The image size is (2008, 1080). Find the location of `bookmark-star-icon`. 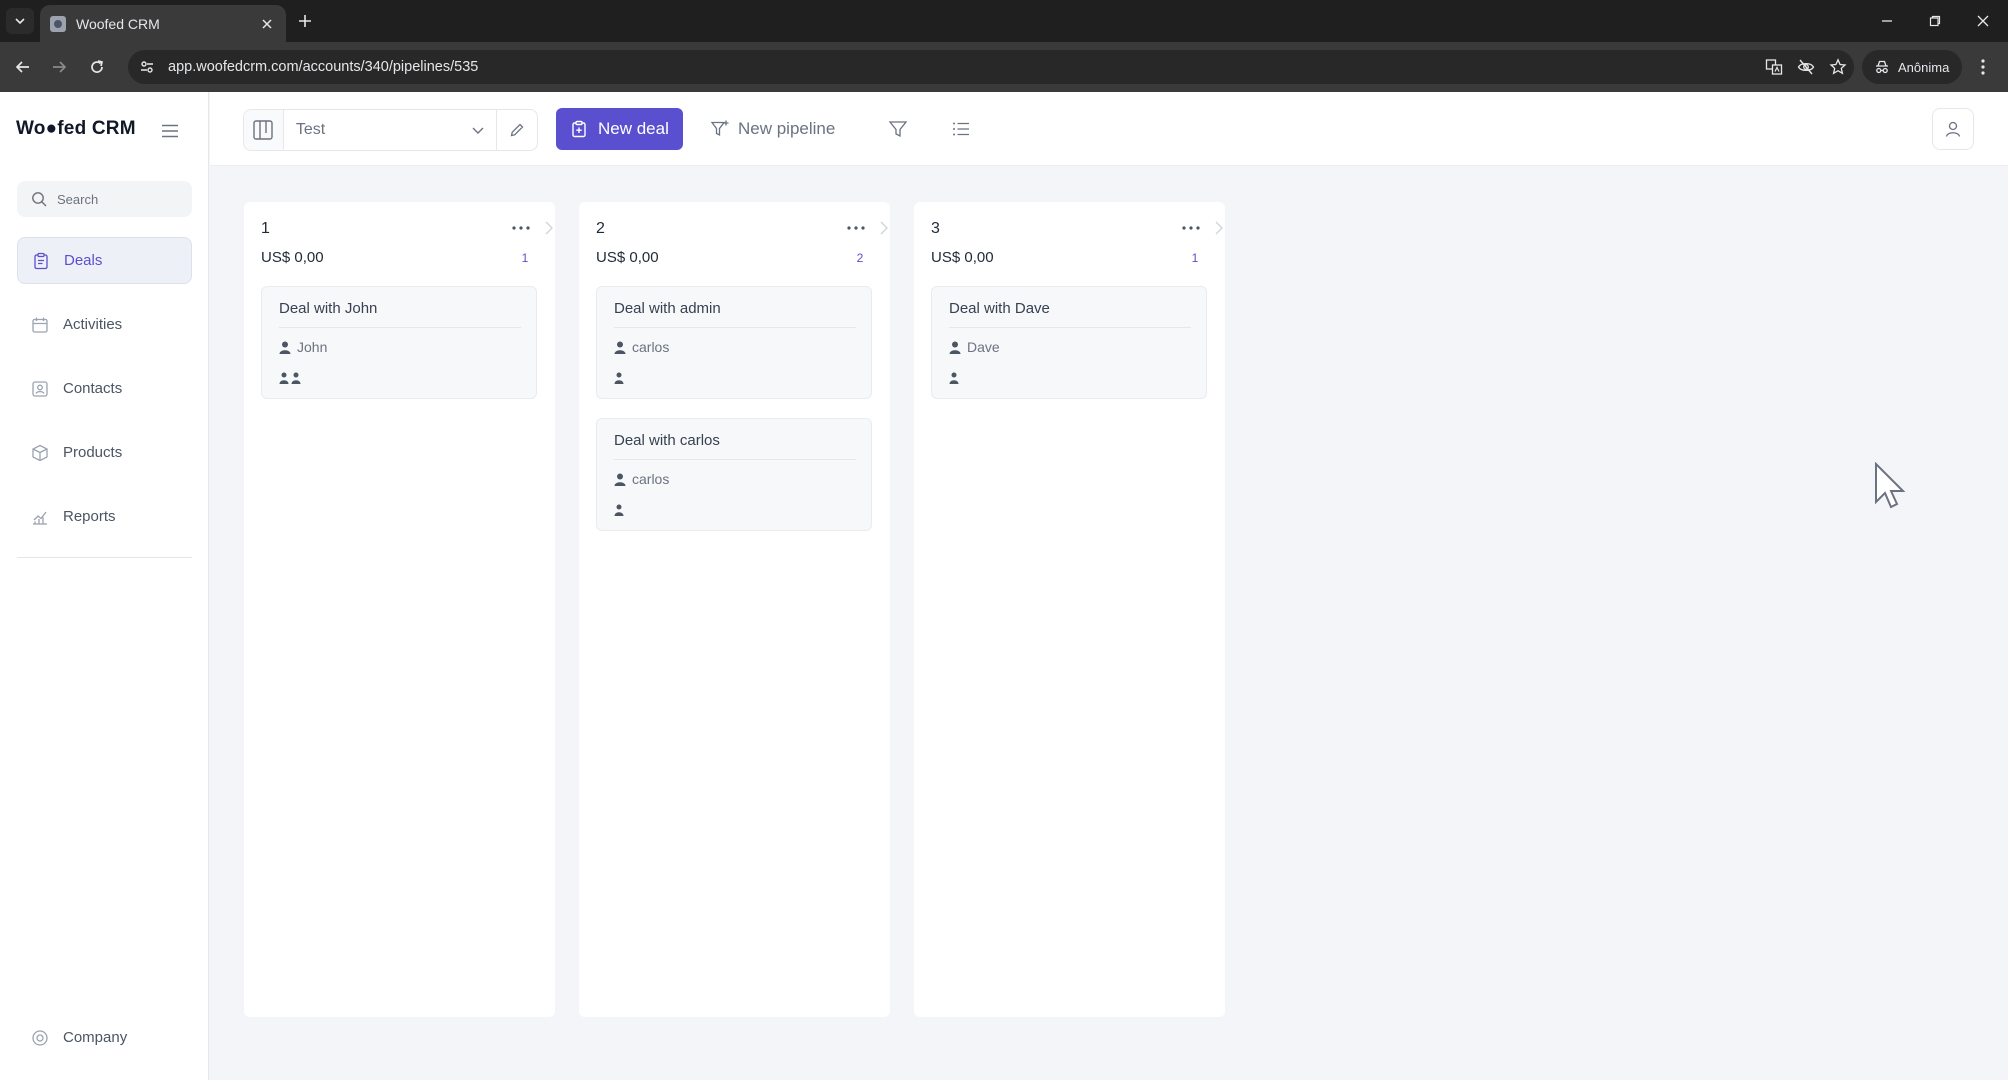

bookmark-star-icon is located at coordinates (1838, 67).